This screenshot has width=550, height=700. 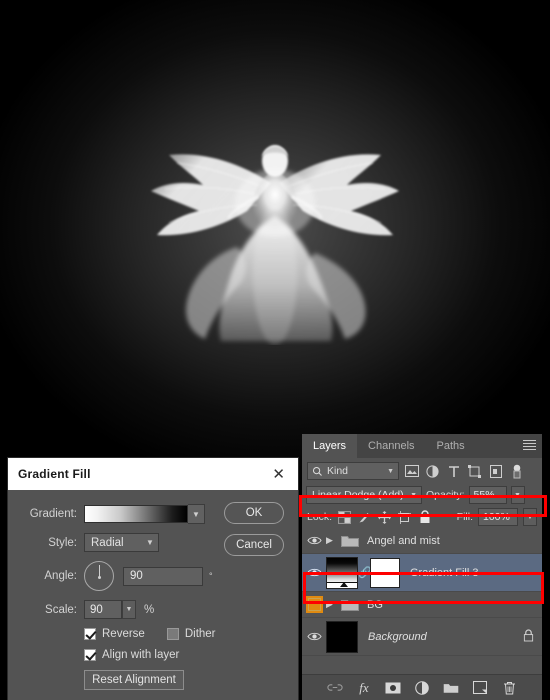 I want to click on hamburger-menu-icon, so click(x=529, y=446).